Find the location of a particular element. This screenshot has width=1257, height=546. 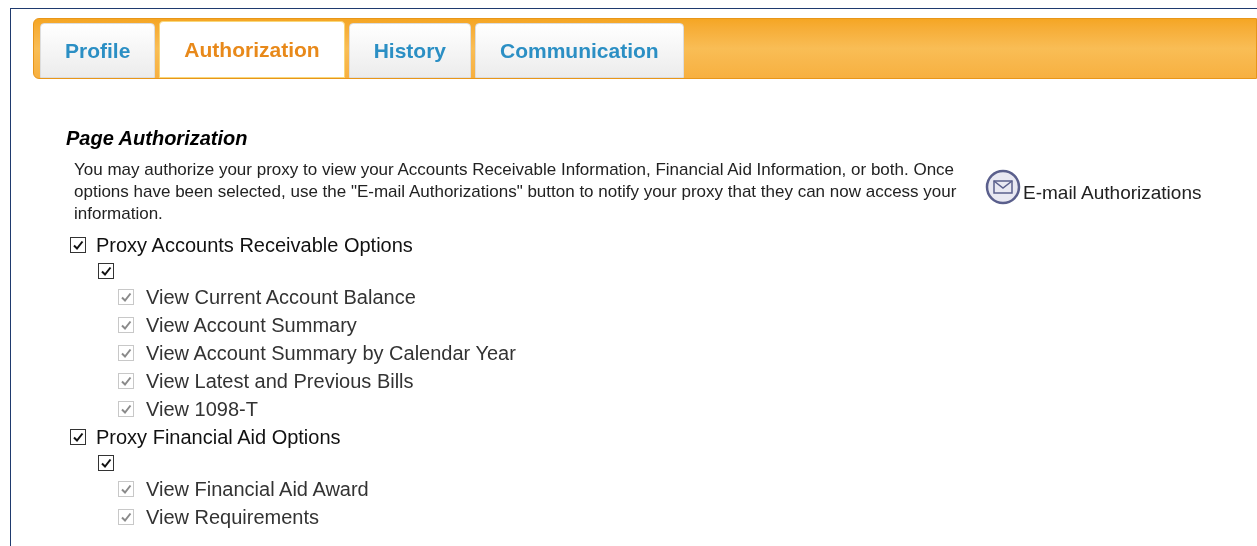

envelope-icon is located at coordinates (1003, 187).